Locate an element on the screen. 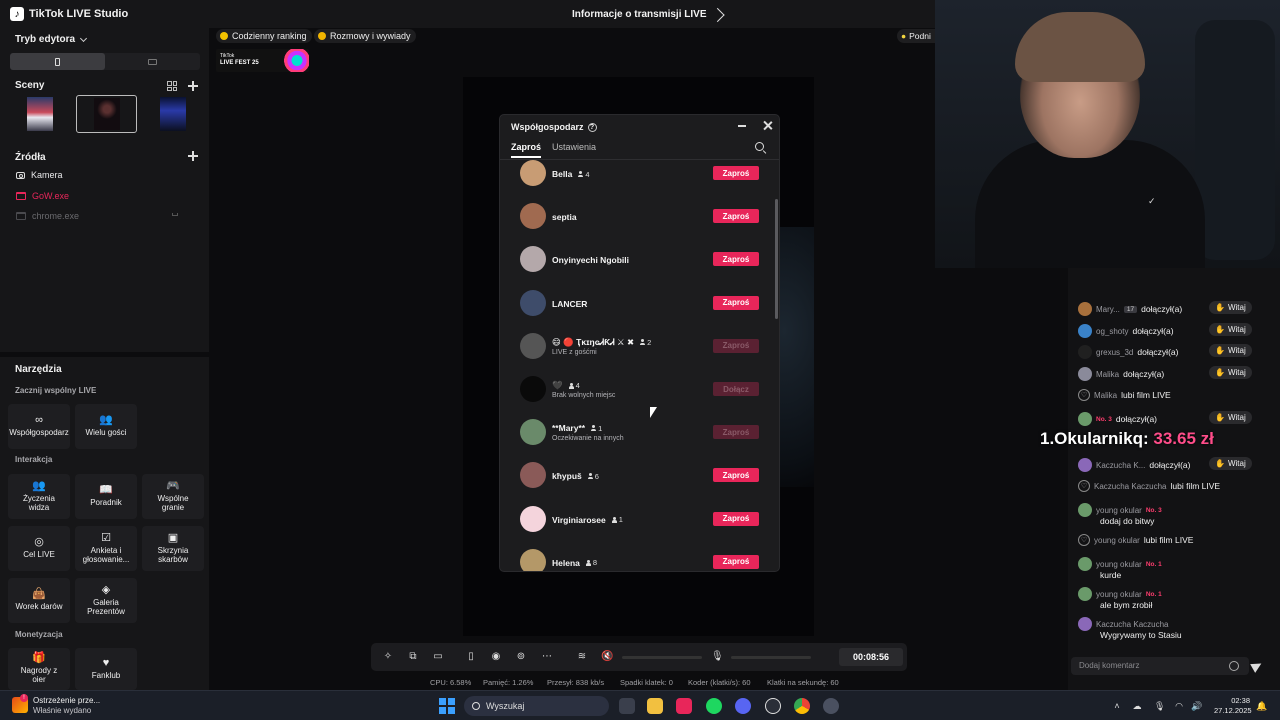 The height and width of the screenshot is (720, 1280). source-chrome: chrome.exe is located at coordinates (47, 216).